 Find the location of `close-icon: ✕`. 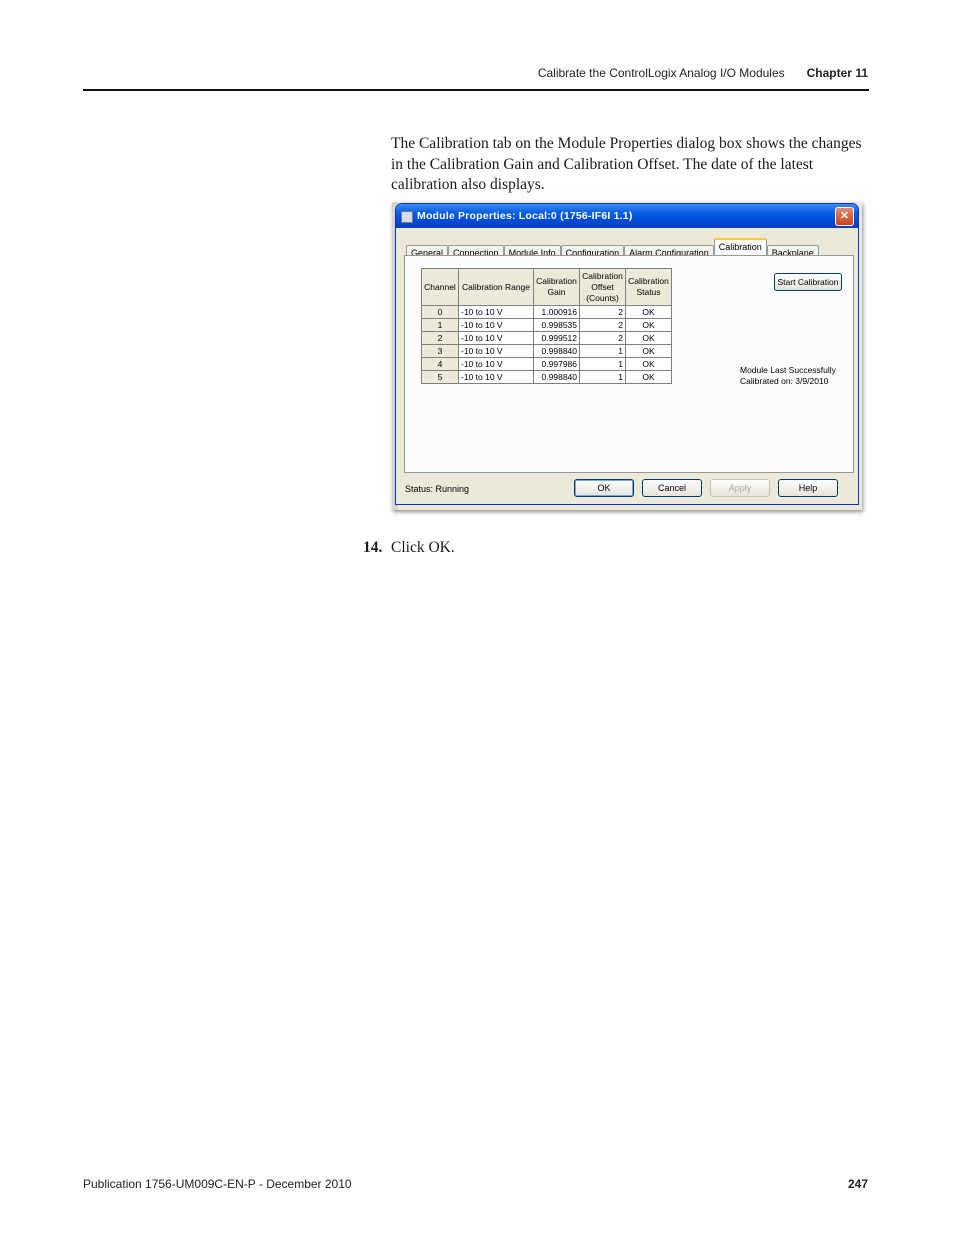

close-icon: ✕ is located at coordinates (844, 216).